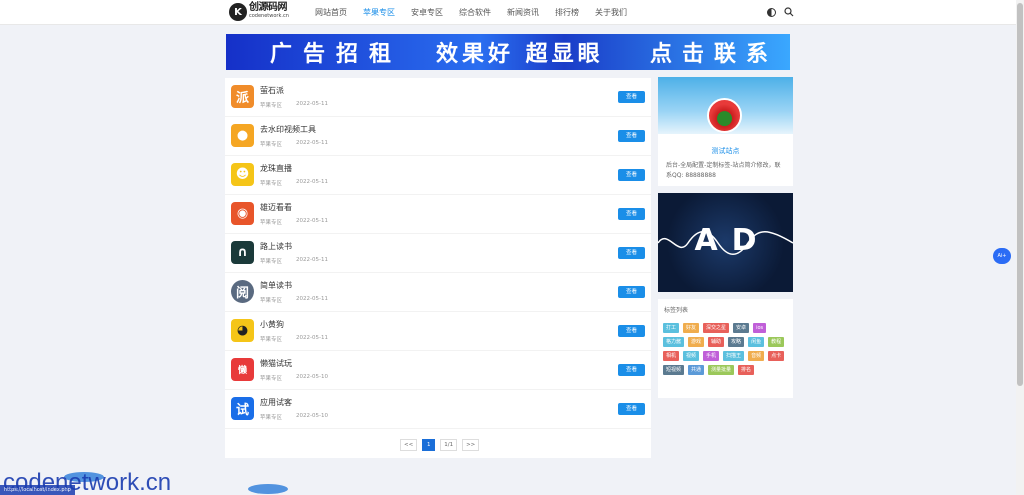 This screenshot has width=1024, height=495. What do you see at coordinates (756, 356) in the screenshot?
I see `tag: 音频` at bounding box center [756, 356].